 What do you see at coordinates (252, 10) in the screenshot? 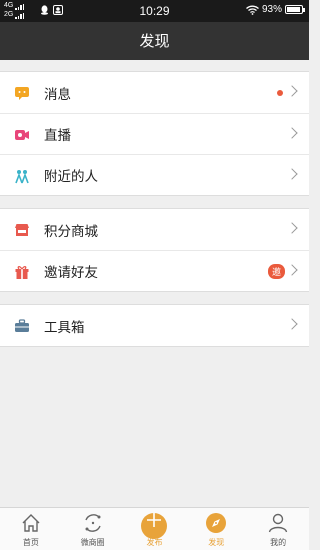
I see `wifi-icon` at bounding box center [252, 10].